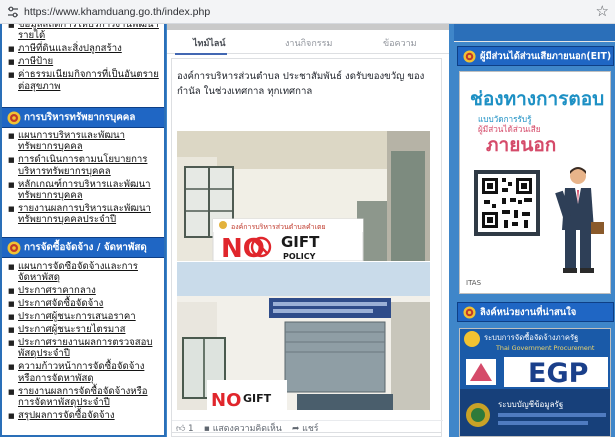  What do you see at coordinates (505, 119) in the screenshot?
I see `eit-subtitle: แบบวัดการรับรู้` at bounding box center [505, 119].